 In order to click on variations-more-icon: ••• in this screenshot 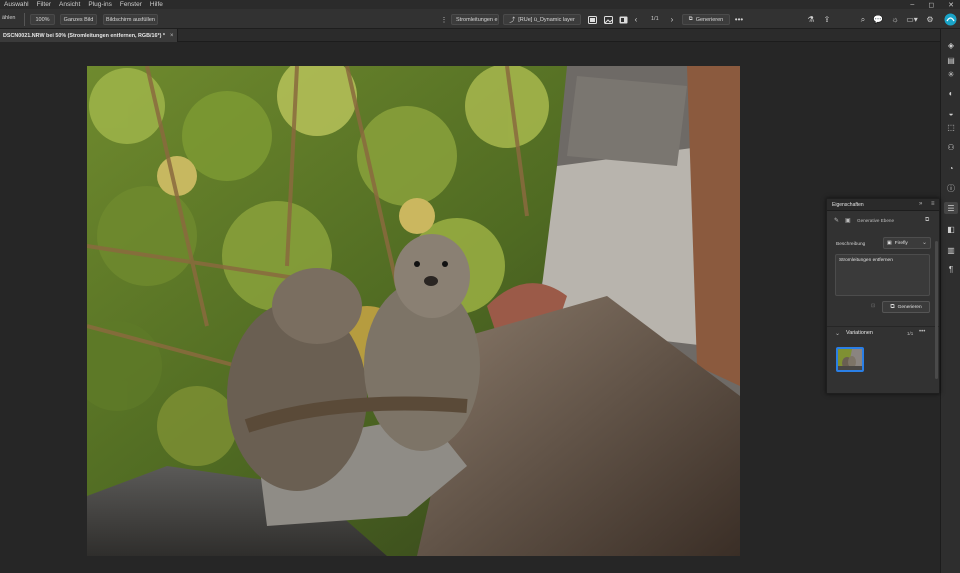, I will do `click(922, 332)`.